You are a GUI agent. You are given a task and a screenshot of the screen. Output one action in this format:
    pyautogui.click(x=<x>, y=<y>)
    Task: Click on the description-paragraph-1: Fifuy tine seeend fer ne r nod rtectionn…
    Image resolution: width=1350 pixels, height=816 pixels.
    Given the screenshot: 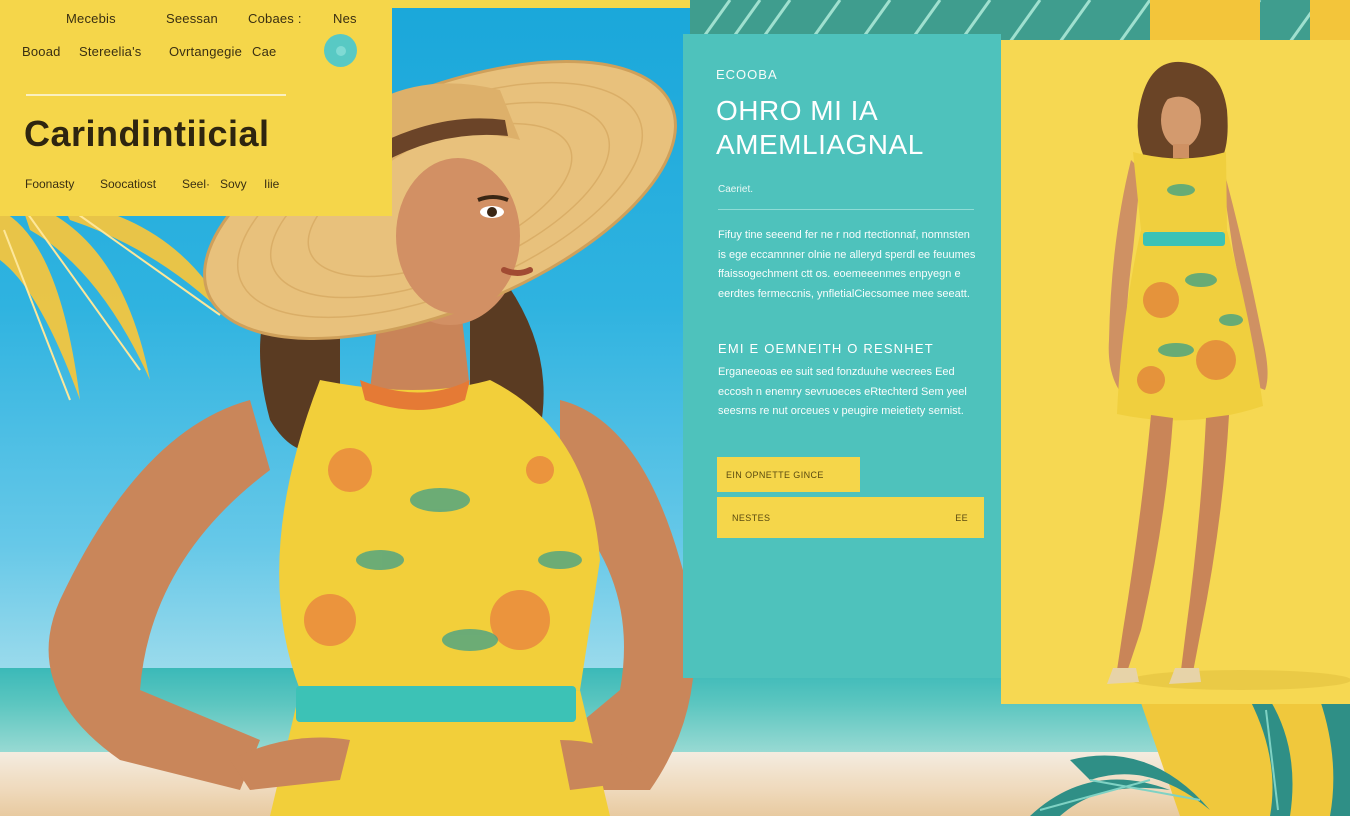 What is the action you would take?
    pyautogui.click(x=847, y=264)
    